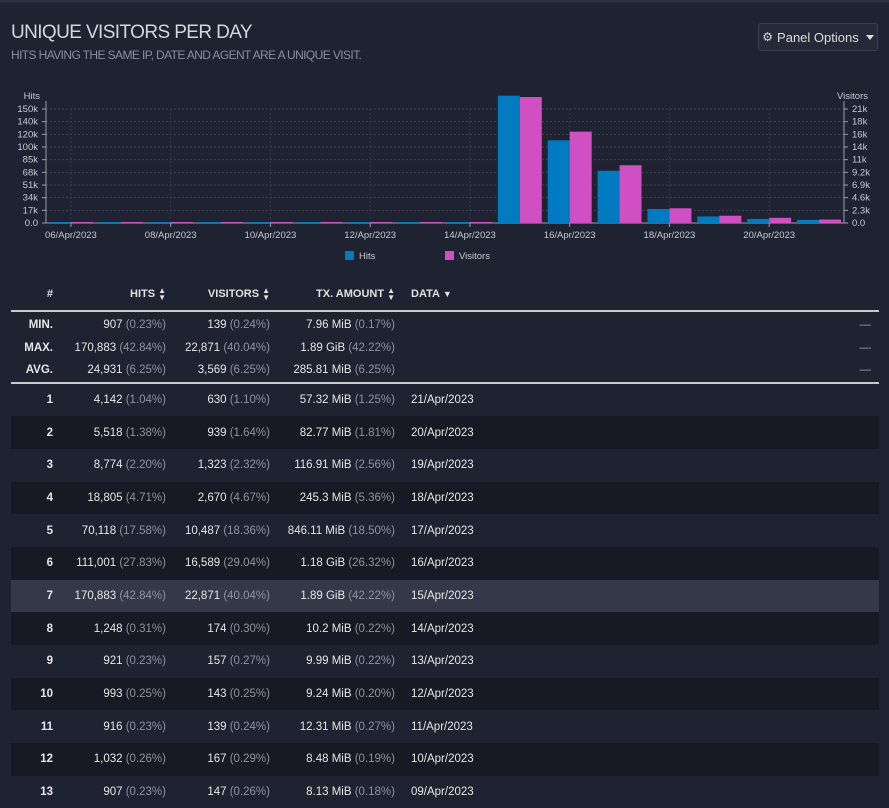  What do you see at coordinates (329, 661) in the screenshot?
I see `row-tx-value: 9.99 MiB` at bounding box center [329, 661].